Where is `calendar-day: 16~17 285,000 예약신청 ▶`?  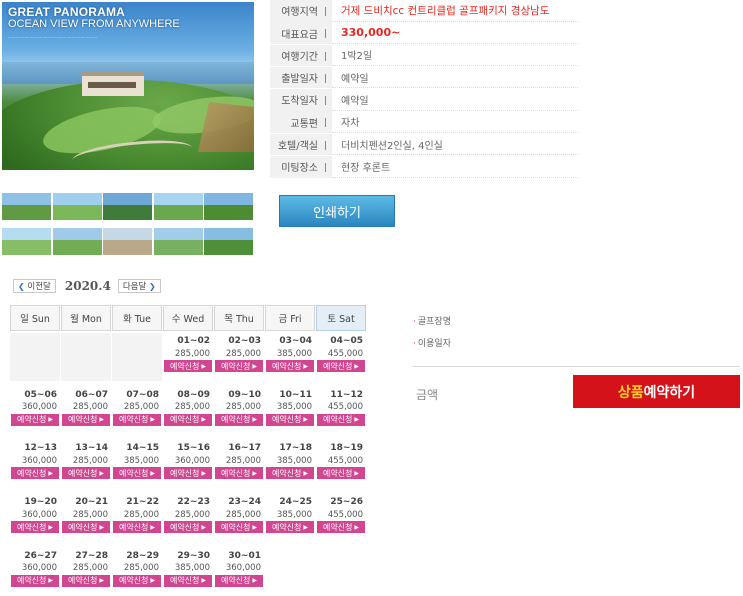
calendar-day: 16~17 285,000 예약신청 ▶ is located at coordinates (239, 464).